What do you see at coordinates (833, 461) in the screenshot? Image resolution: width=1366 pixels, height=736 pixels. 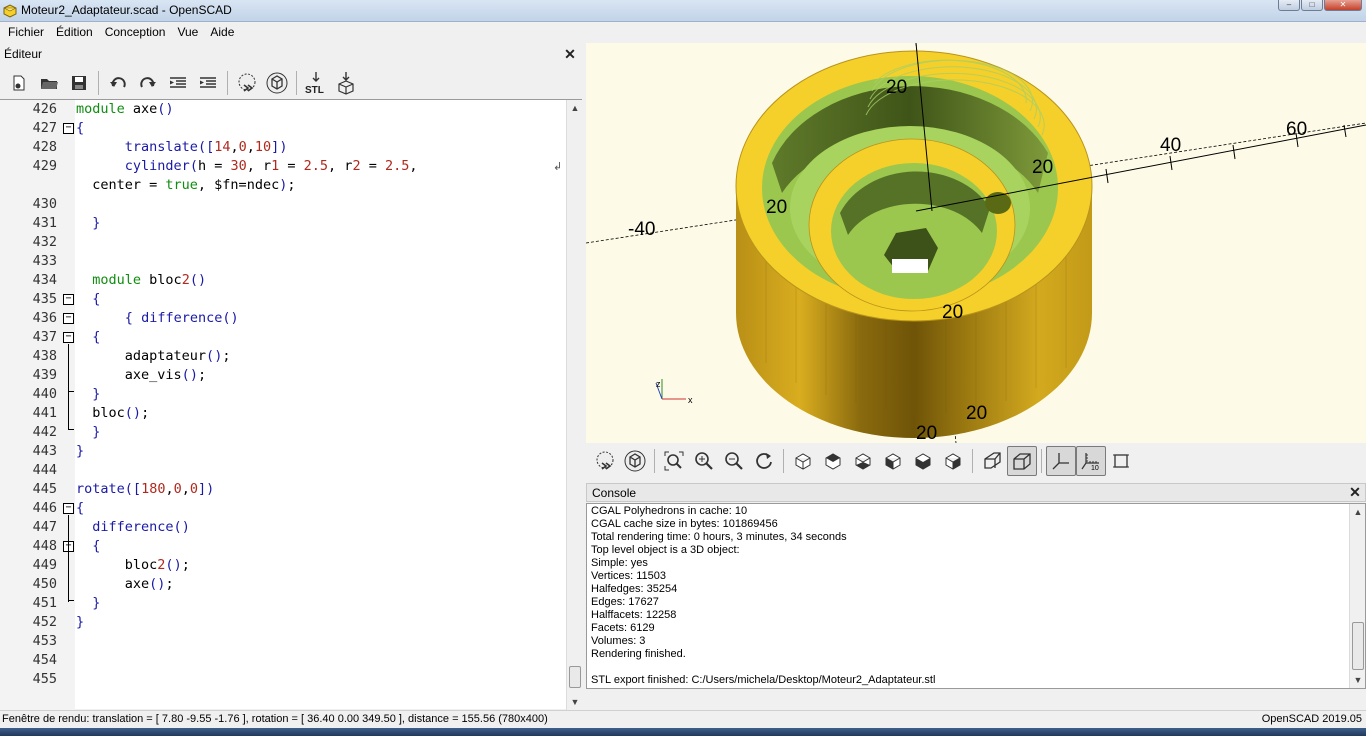 I see `view-top-icon` at bounding box center [833, 461].